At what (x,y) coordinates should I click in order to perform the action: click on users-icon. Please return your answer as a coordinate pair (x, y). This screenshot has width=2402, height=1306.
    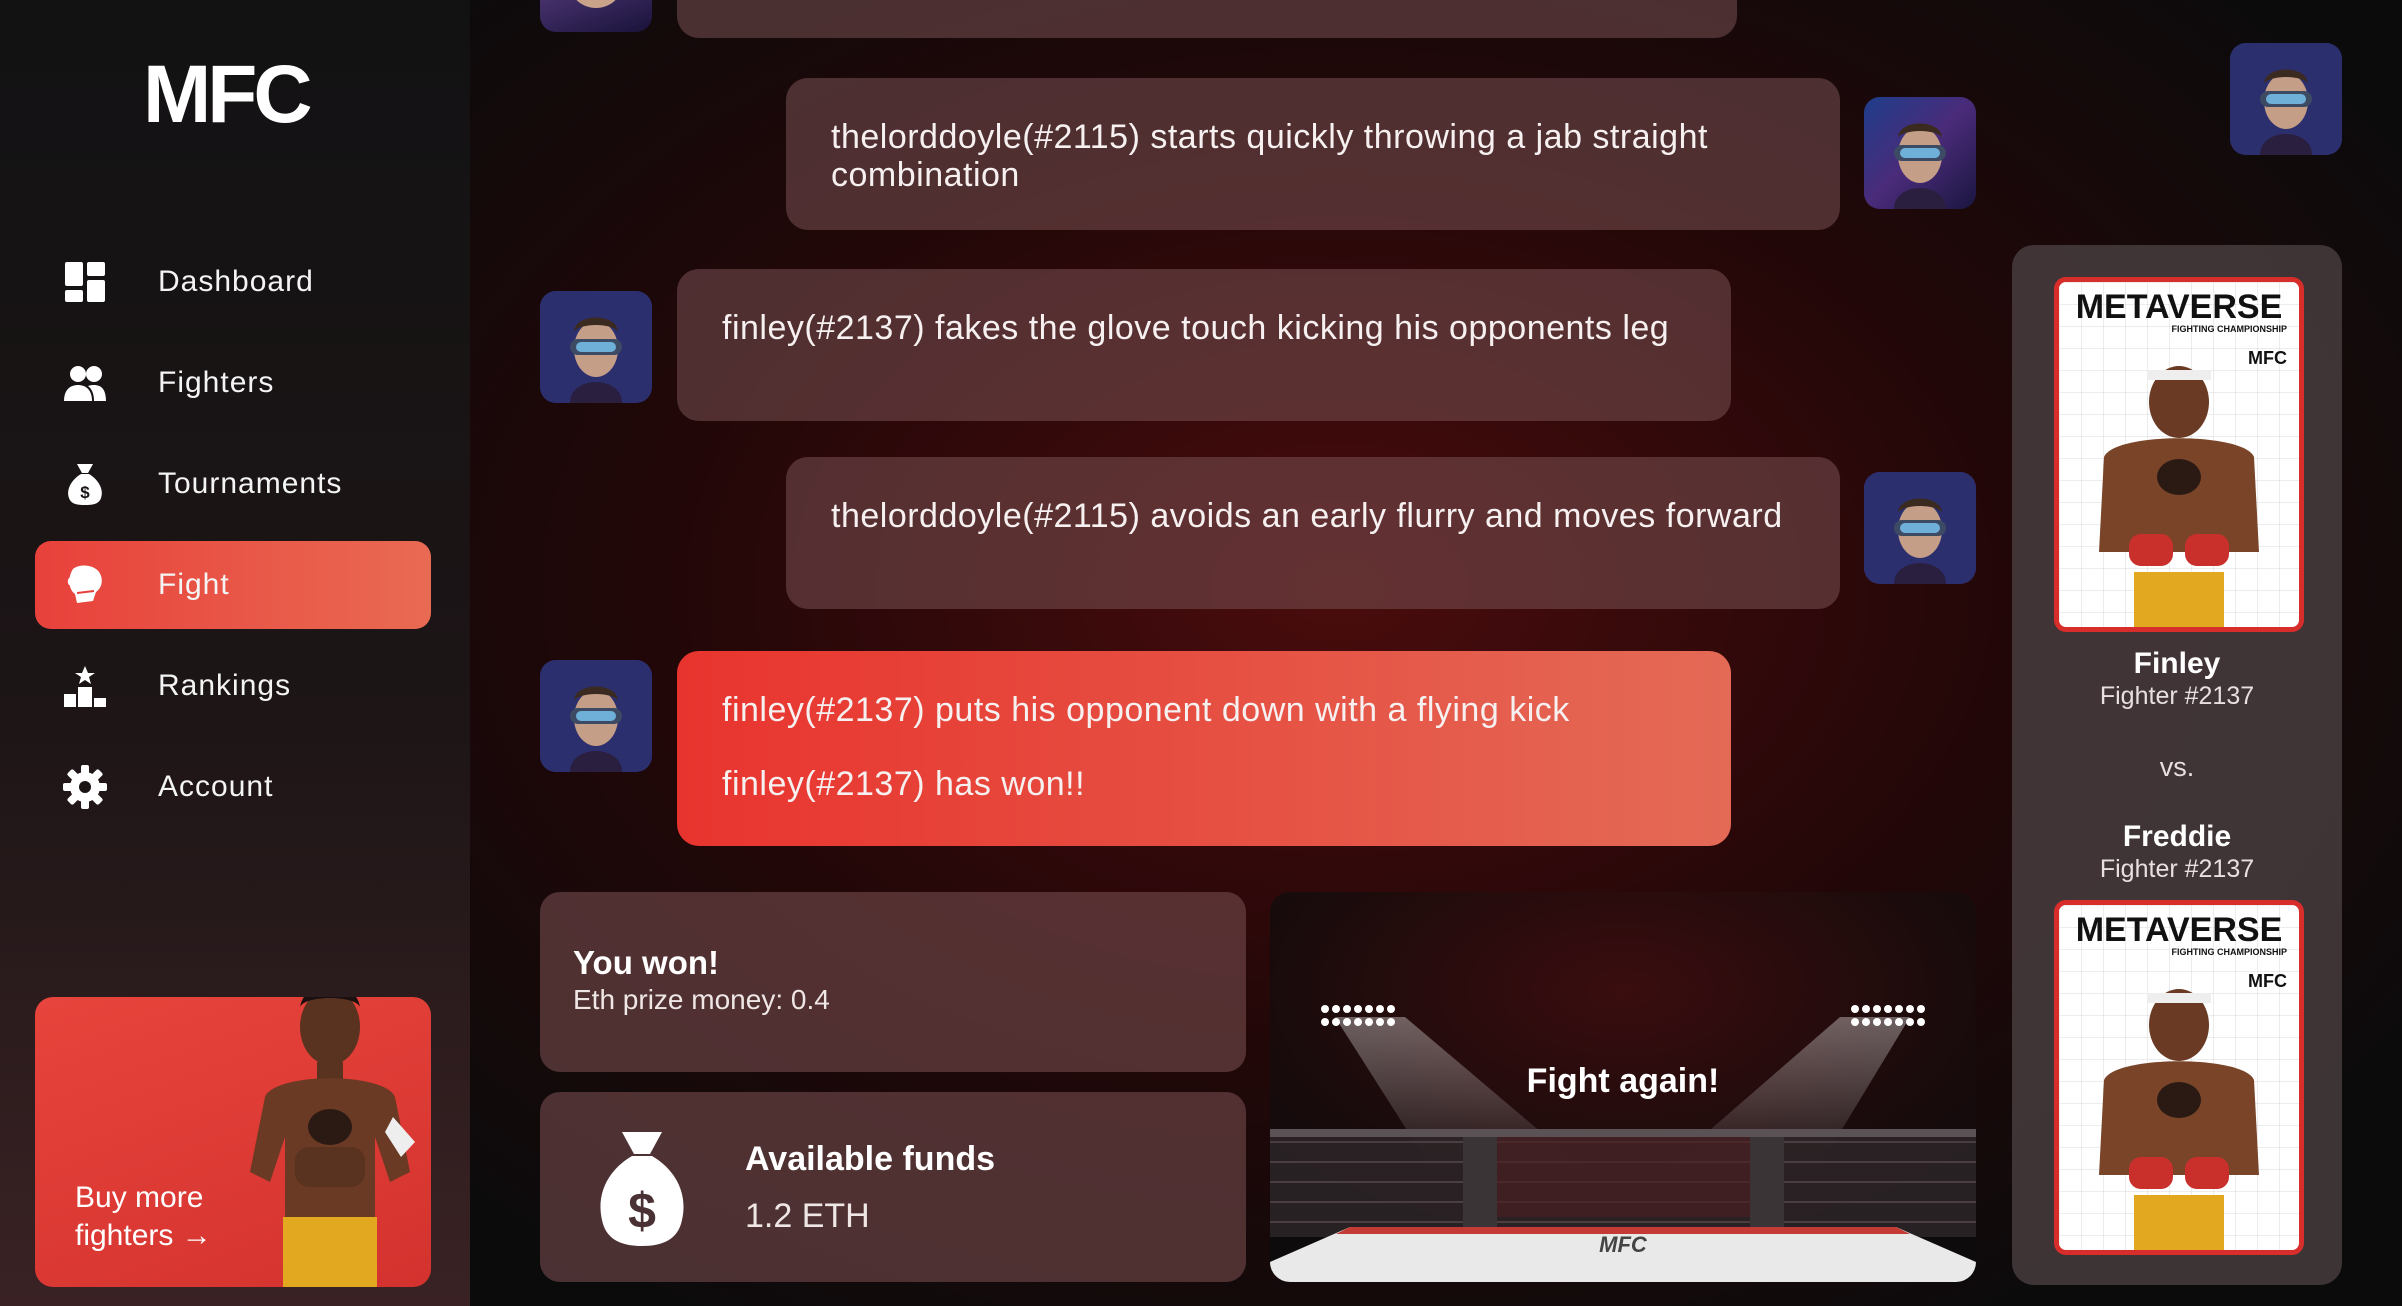
    Looking at the image, I should click on (85, 383).